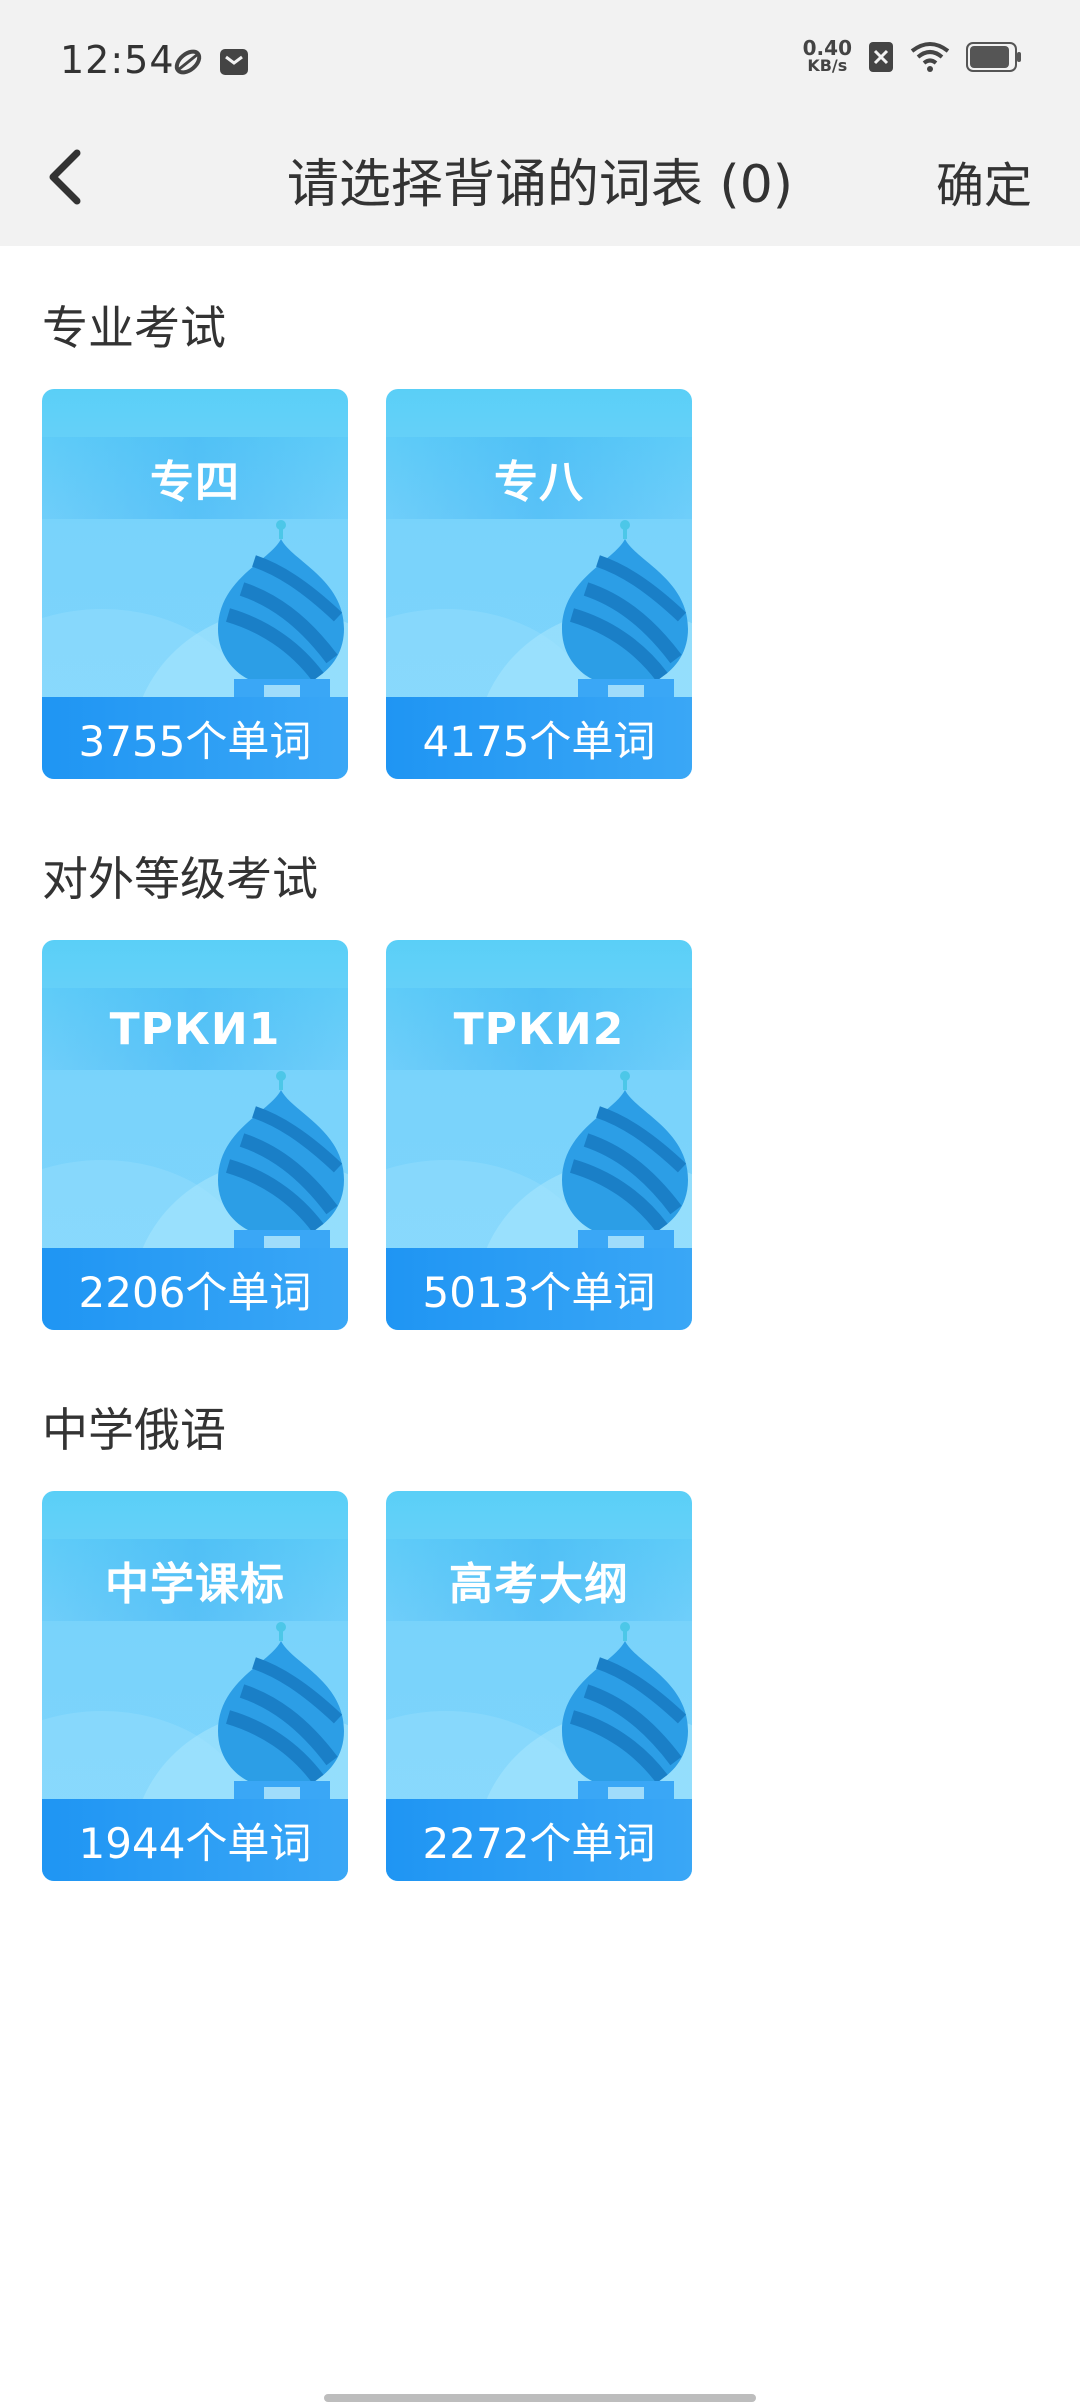  Describe the element at coordinates (195, 1686) in the screenshot. I see `wordlist-card: 中学课标 1944个单词` at that location.